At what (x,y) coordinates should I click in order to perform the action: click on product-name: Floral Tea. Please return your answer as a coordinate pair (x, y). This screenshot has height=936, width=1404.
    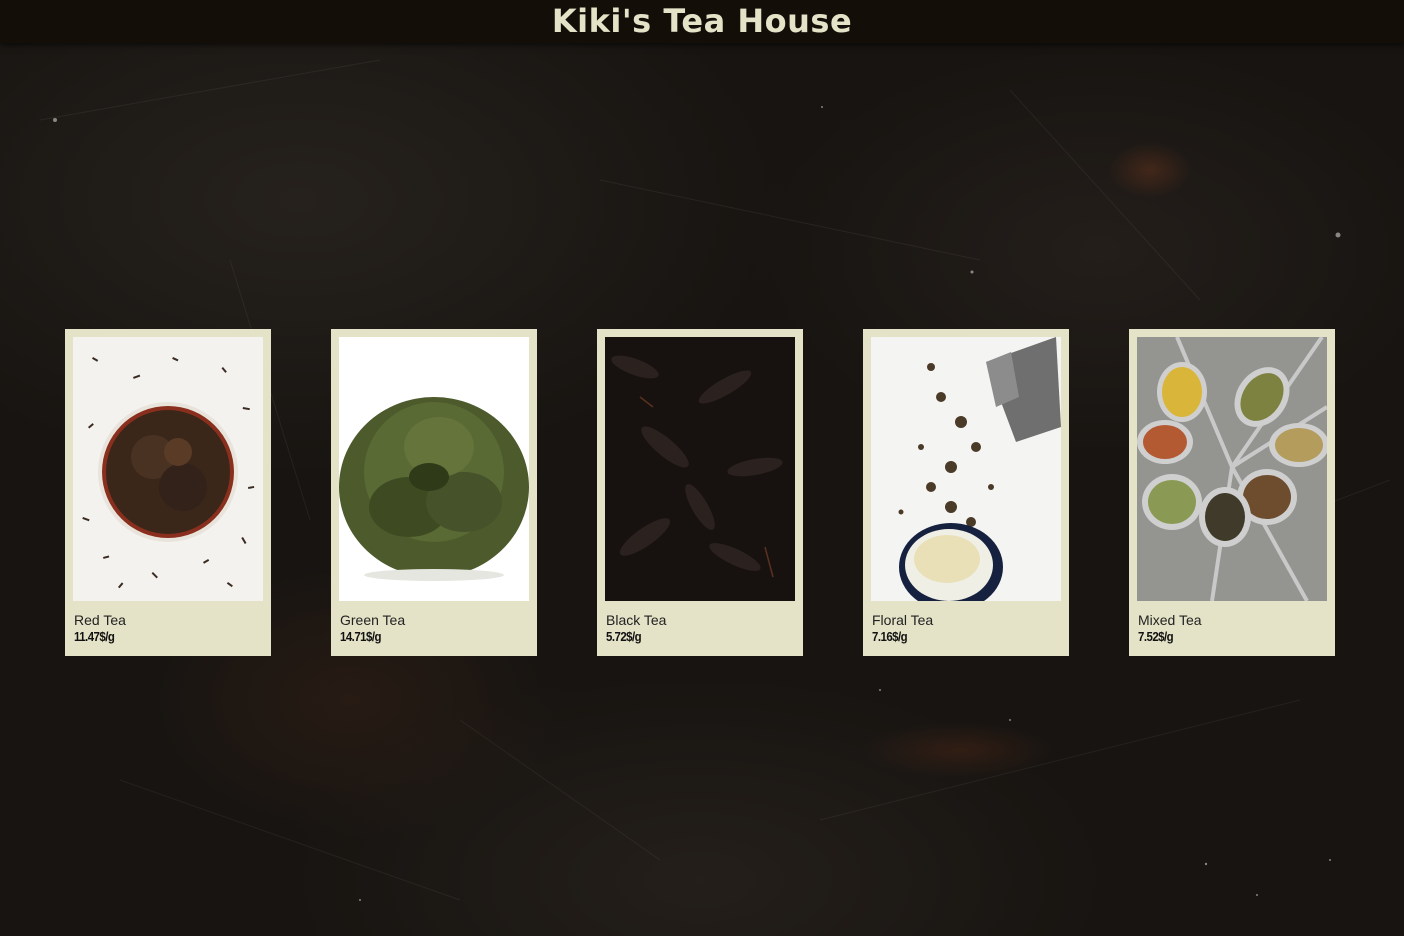
    Looking at the image, I should click on (966, 620).